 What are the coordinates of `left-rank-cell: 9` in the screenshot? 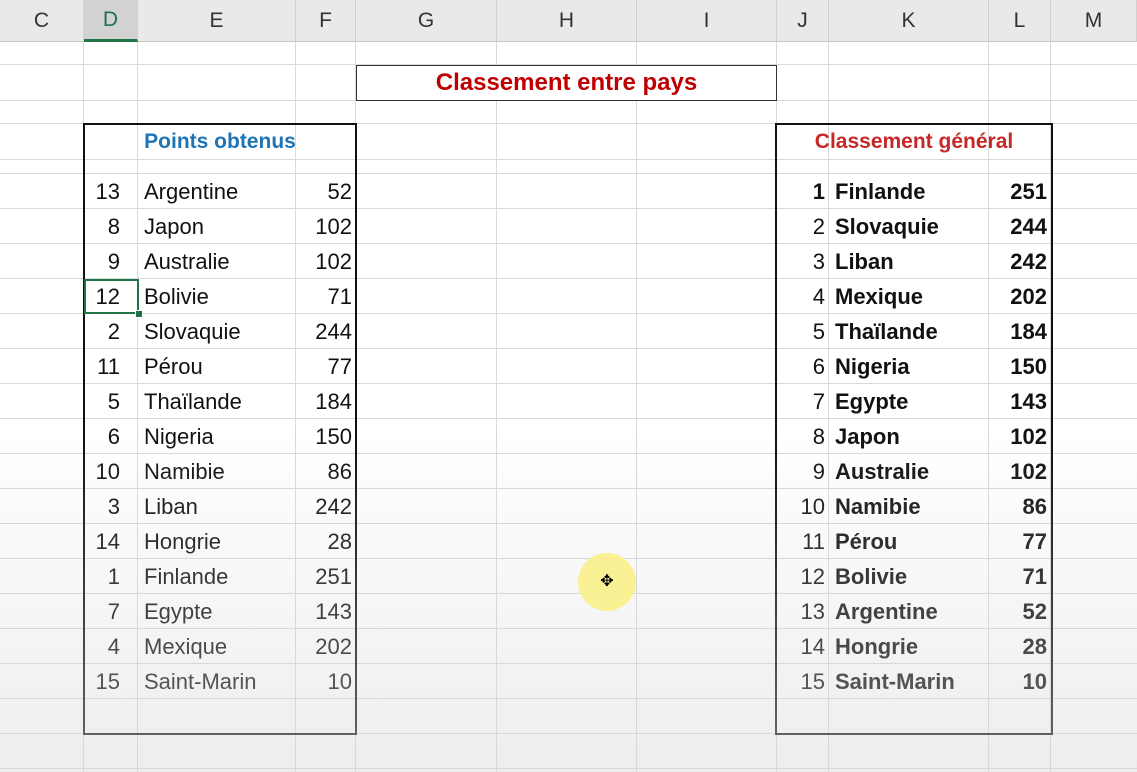 It's located at (111, 261).